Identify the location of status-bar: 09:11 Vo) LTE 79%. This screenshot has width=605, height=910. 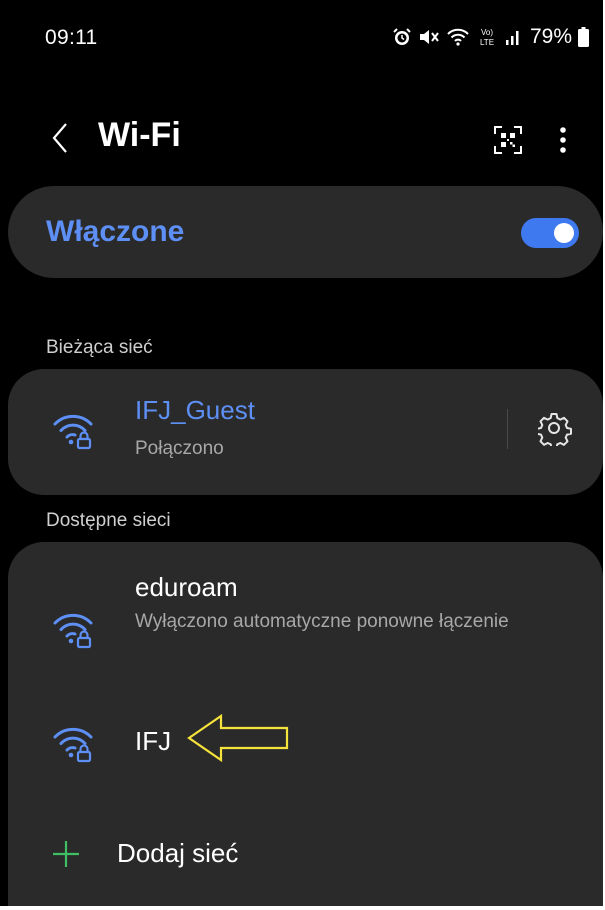
(301, 38).